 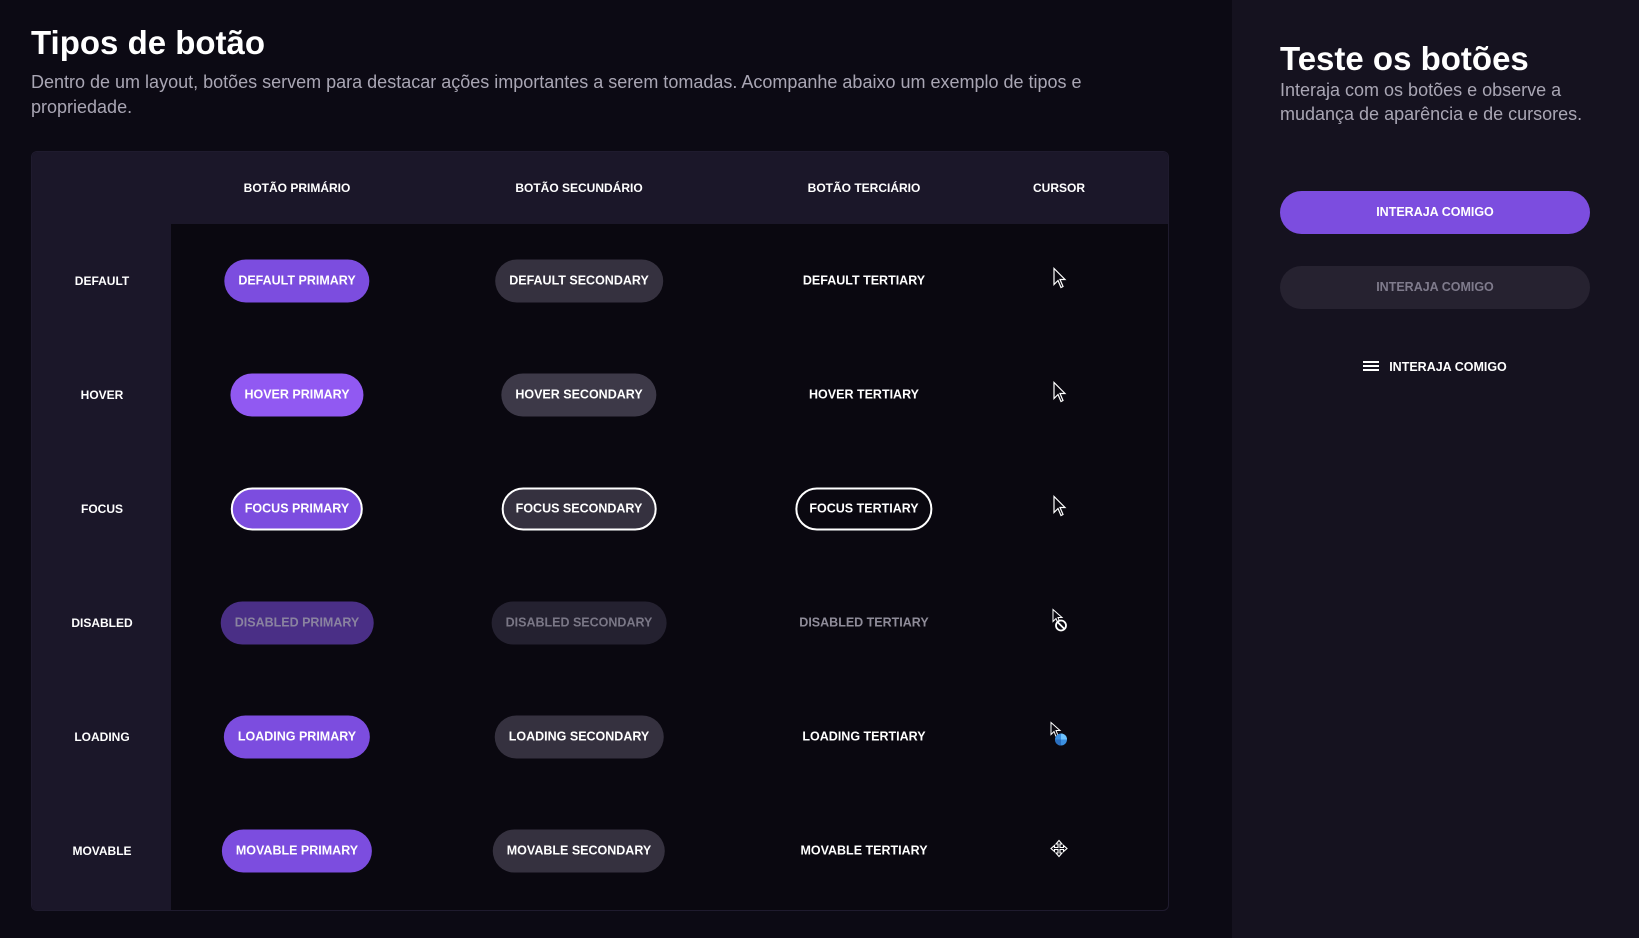 I want to click on focus-tertiary-button: FOCUS TERTIARY, so click(x=864, y=509).